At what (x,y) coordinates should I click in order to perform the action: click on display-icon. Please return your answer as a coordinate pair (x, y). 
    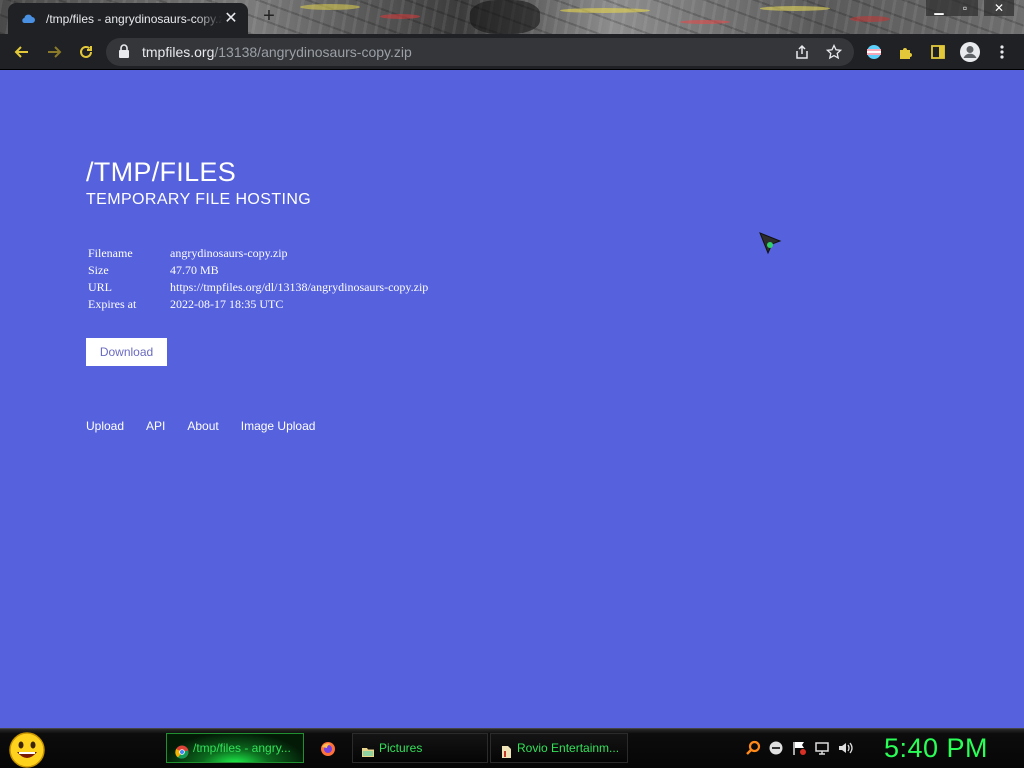
    Looking at the image, I should click on (821, 747).